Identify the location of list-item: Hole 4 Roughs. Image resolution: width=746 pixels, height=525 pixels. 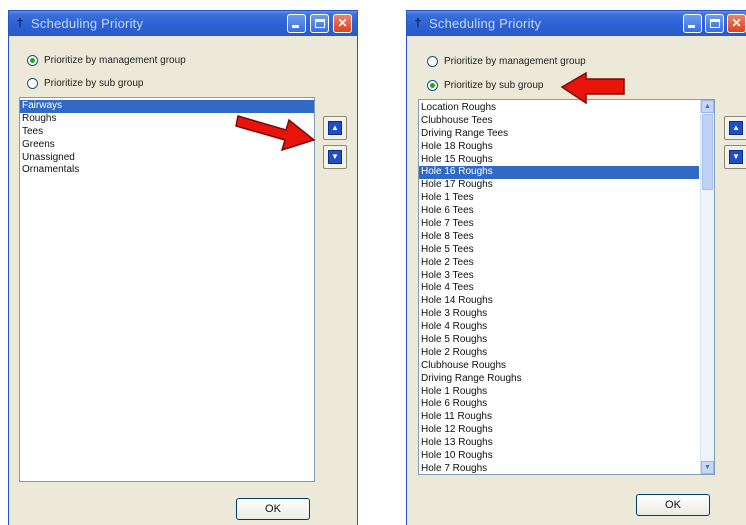
(559, 327).